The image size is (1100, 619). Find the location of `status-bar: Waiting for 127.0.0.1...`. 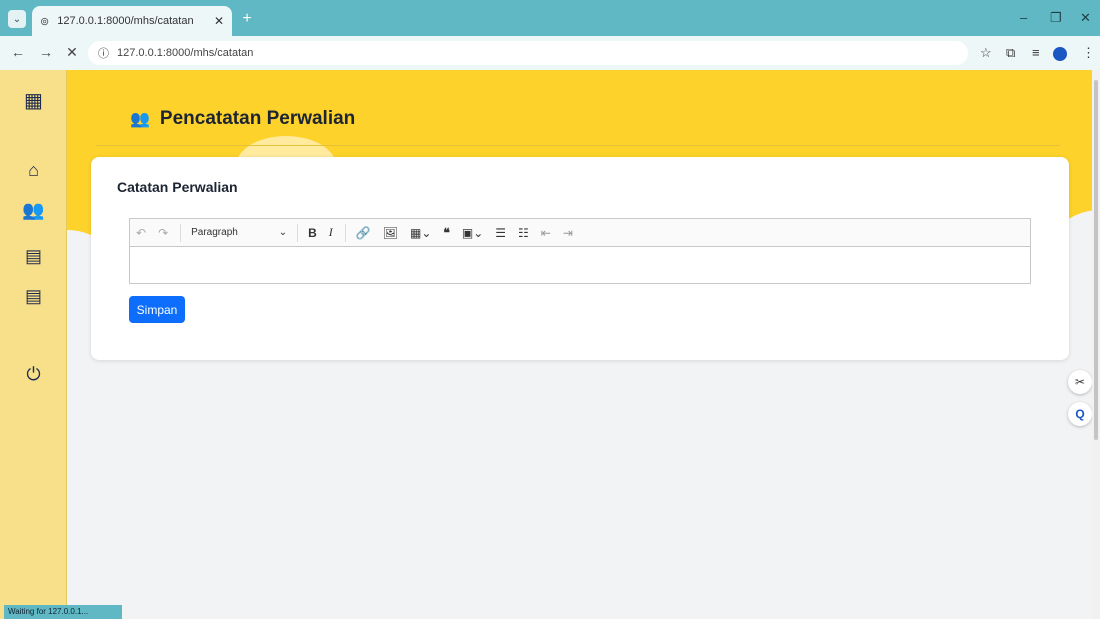

status-bar: Waiting for 127.0.0.1... is located at coordinates (63, 612).